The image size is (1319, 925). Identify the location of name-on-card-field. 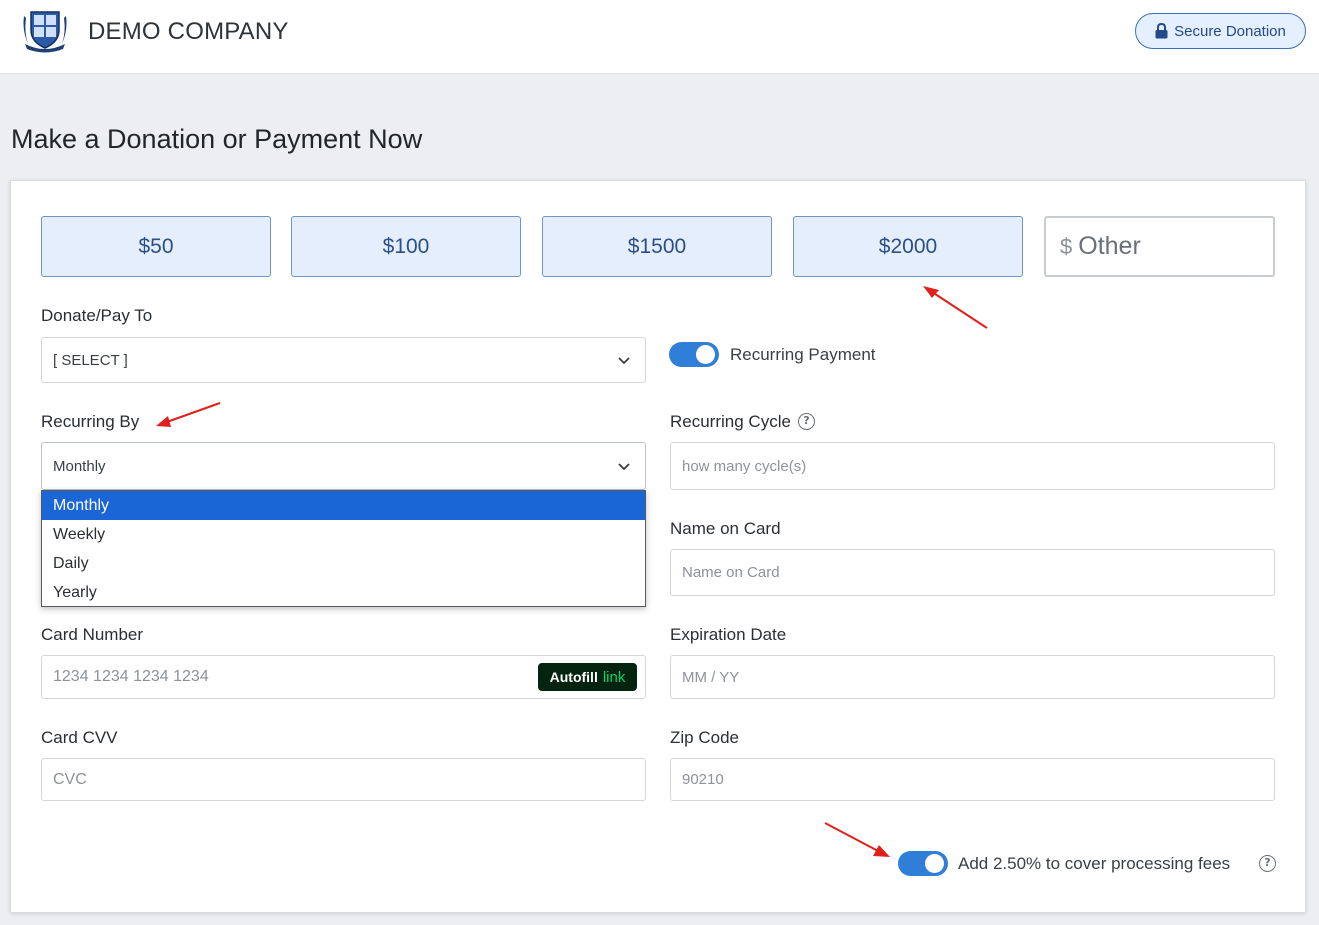
(972, 572).